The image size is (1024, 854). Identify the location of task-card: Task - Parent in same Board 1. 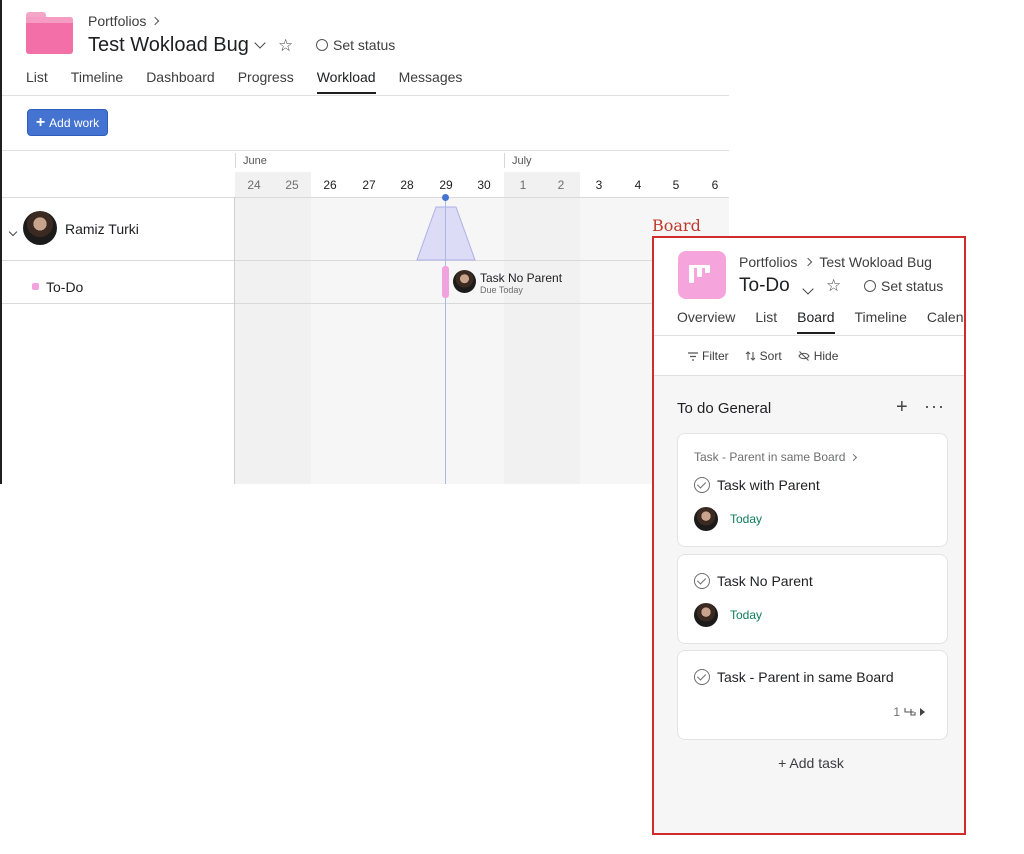
(812, 695).